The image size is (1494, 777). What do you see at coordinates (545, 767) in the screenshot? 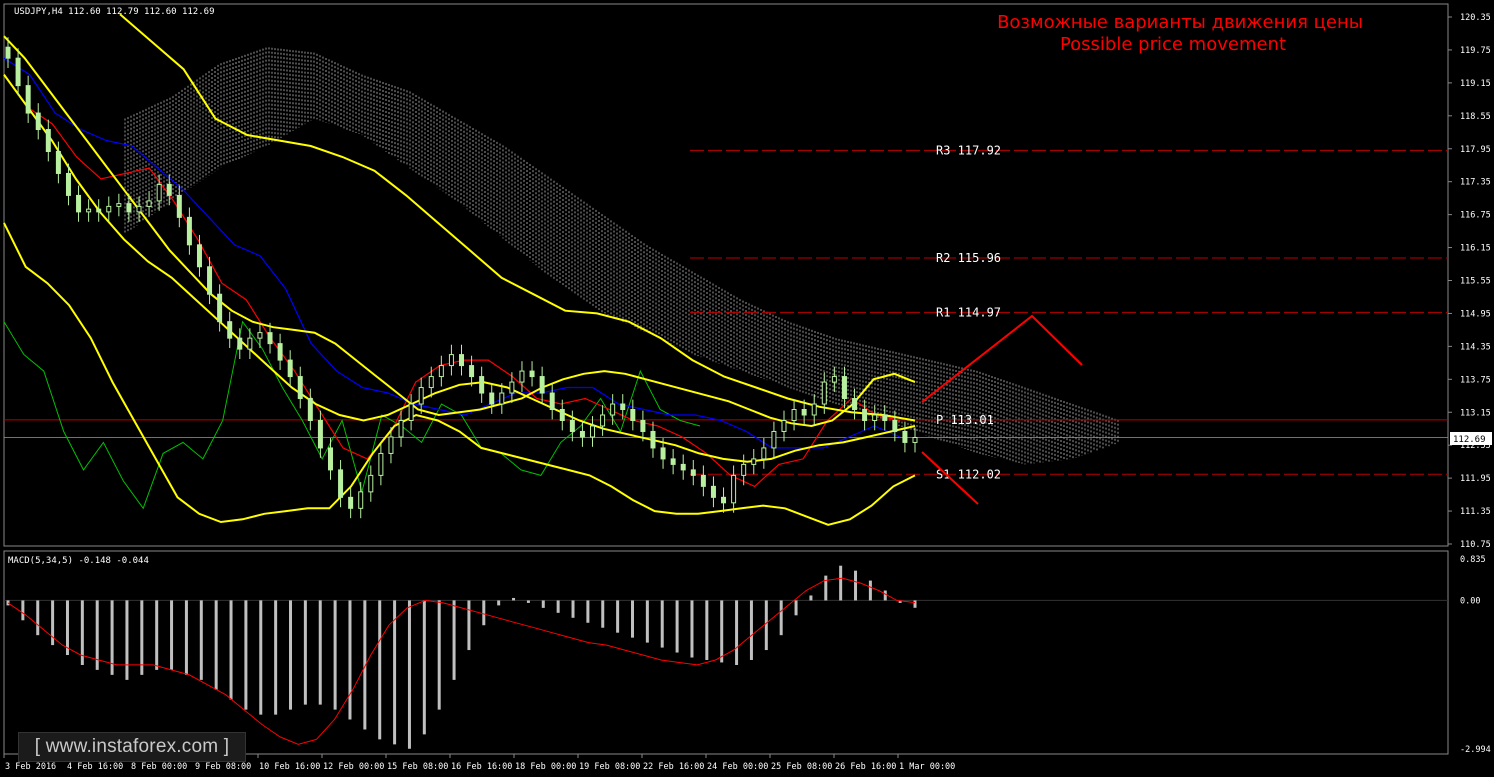
I see `x-tick-label: 18 Feb 00:00` at bounding box center [545, 767].